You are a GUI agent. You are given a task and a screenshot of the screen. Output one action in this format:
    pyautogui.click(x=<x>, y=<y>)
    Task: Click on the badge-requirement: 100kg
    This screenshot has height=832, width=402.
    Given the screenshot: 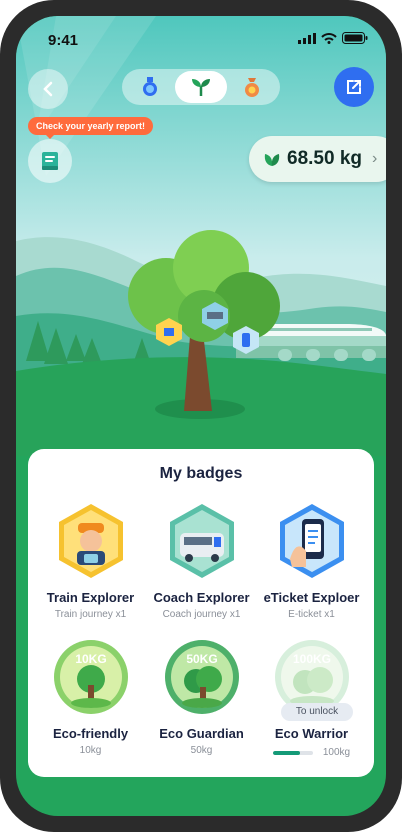 What is the action you would take?
    pyautogui.click(x=336, y=752)
    